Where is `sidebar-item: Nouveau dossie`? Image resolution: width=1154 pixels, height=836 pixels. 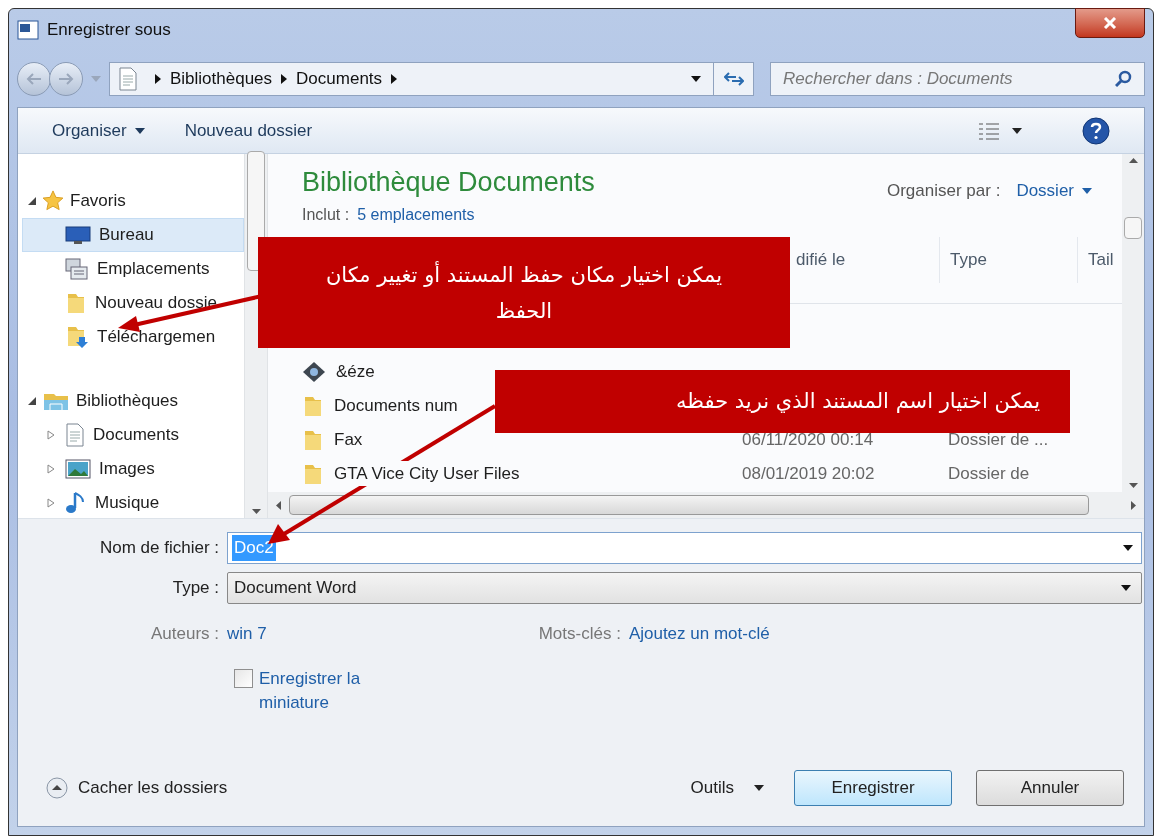 sidebar-item: Nouveau dossie is located at coordinates (133, 303).